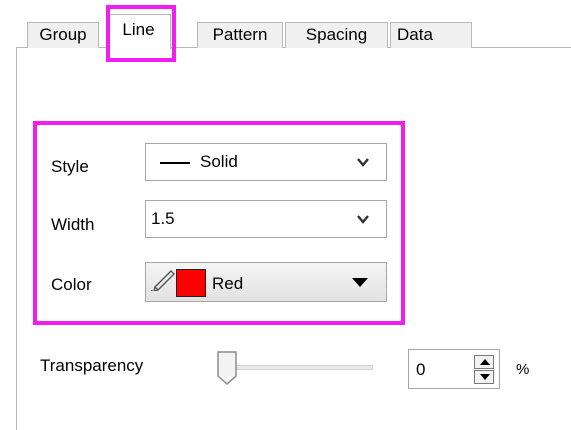  I want to click on tab-line-label: Line, so click(138, 29).